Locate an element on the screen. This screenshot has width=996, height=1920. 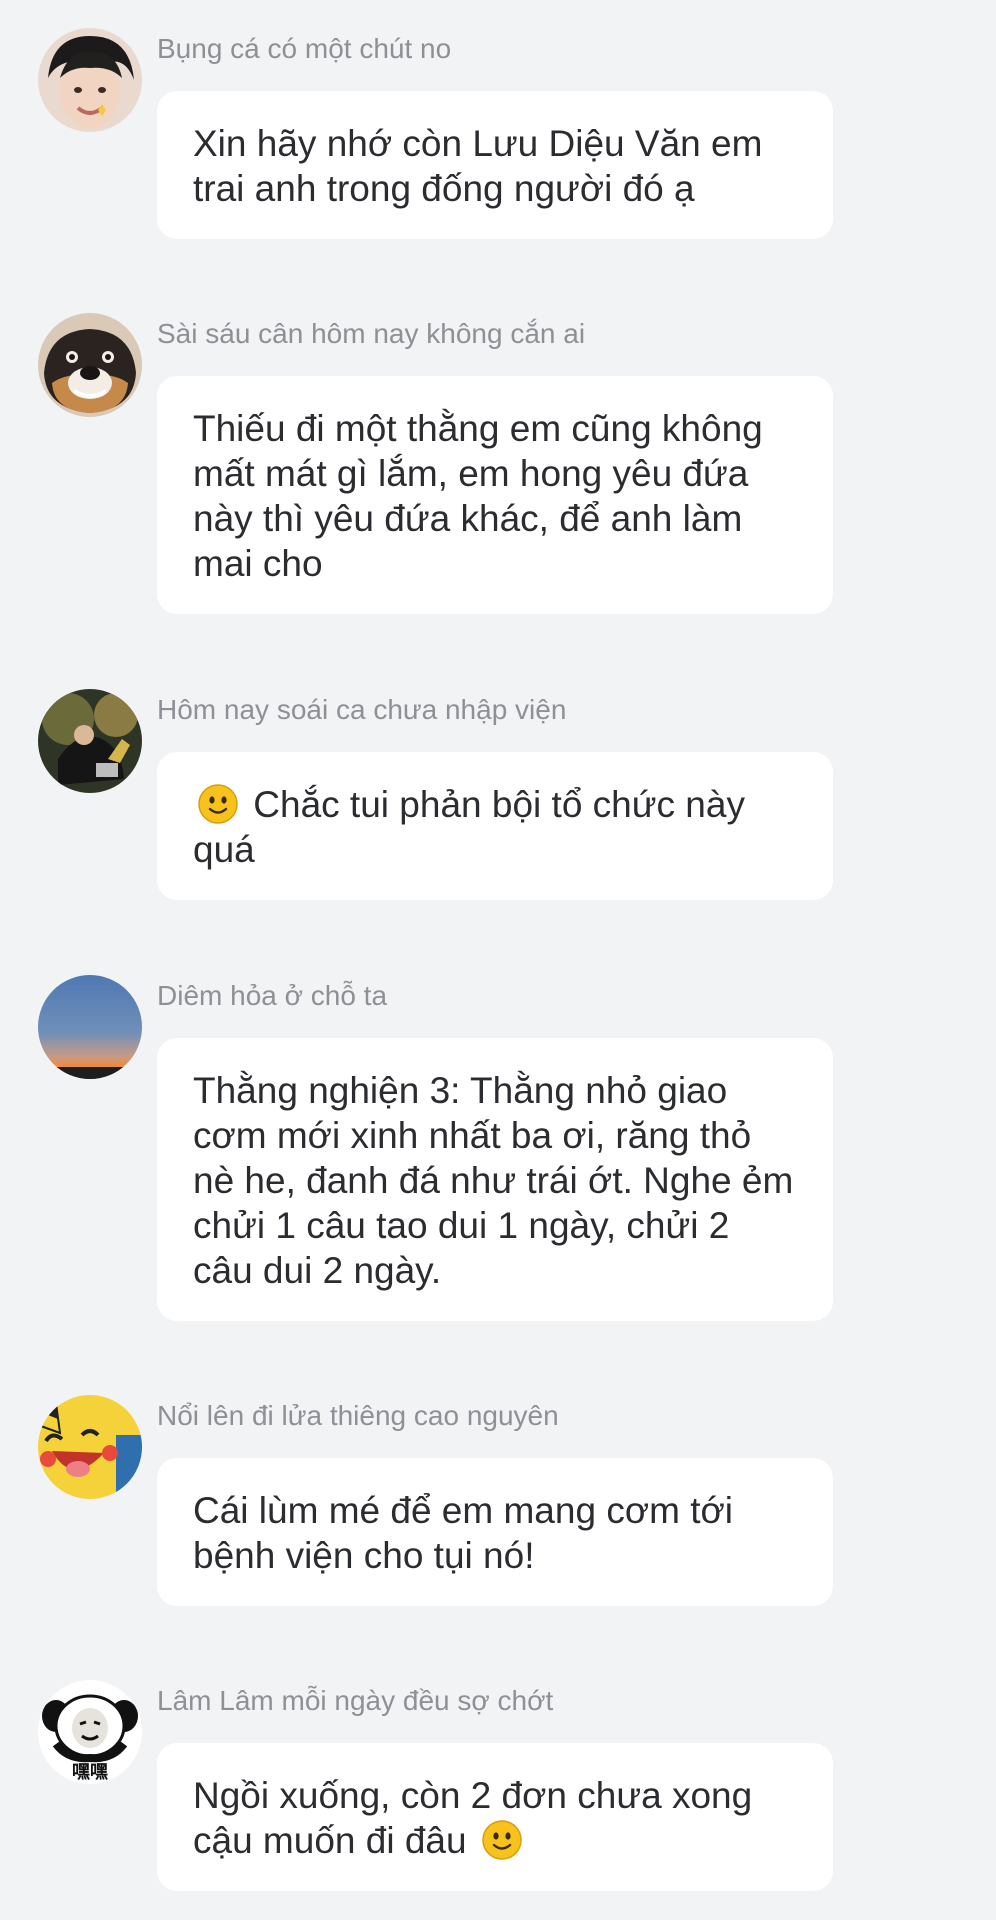
sunset-sky-avatar-icon is located at coordinates (90, 1027).